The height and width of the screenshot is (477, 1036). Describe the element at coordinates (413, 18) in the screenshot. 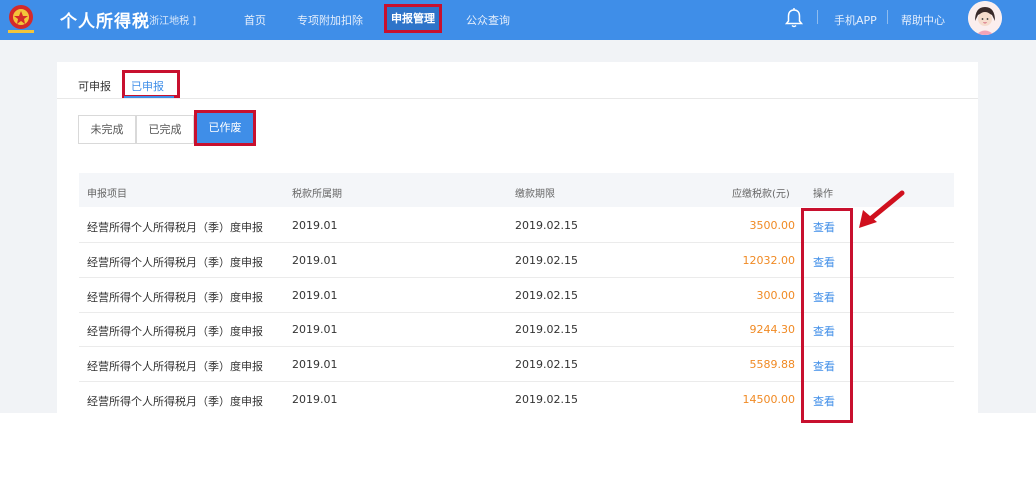

I see `nav-declaration-management: 申报管理` at that location.